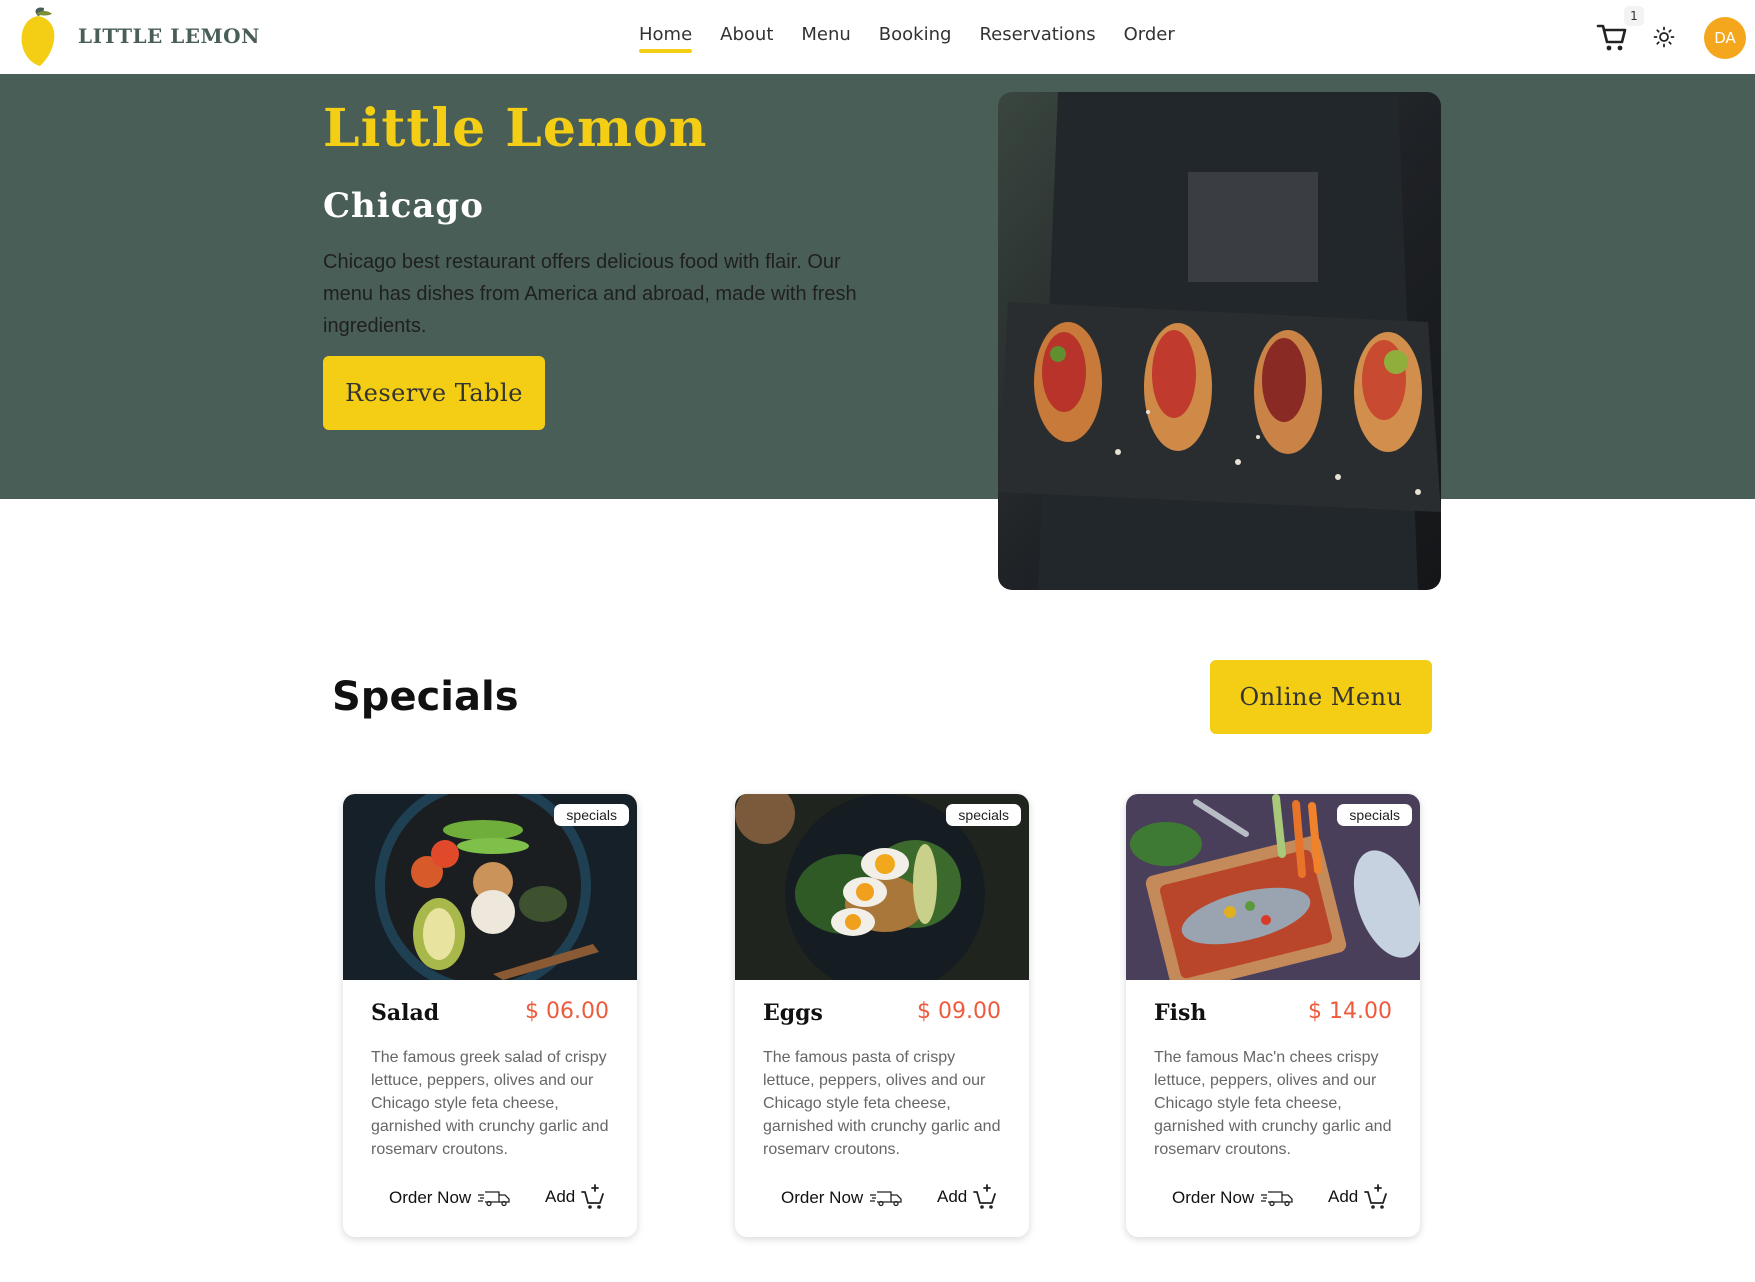  What do you see at coordinates (1350, 1011) in the screenshot?
I see `dish-price: $ 14.00` at bounding box center [1350, 1011].